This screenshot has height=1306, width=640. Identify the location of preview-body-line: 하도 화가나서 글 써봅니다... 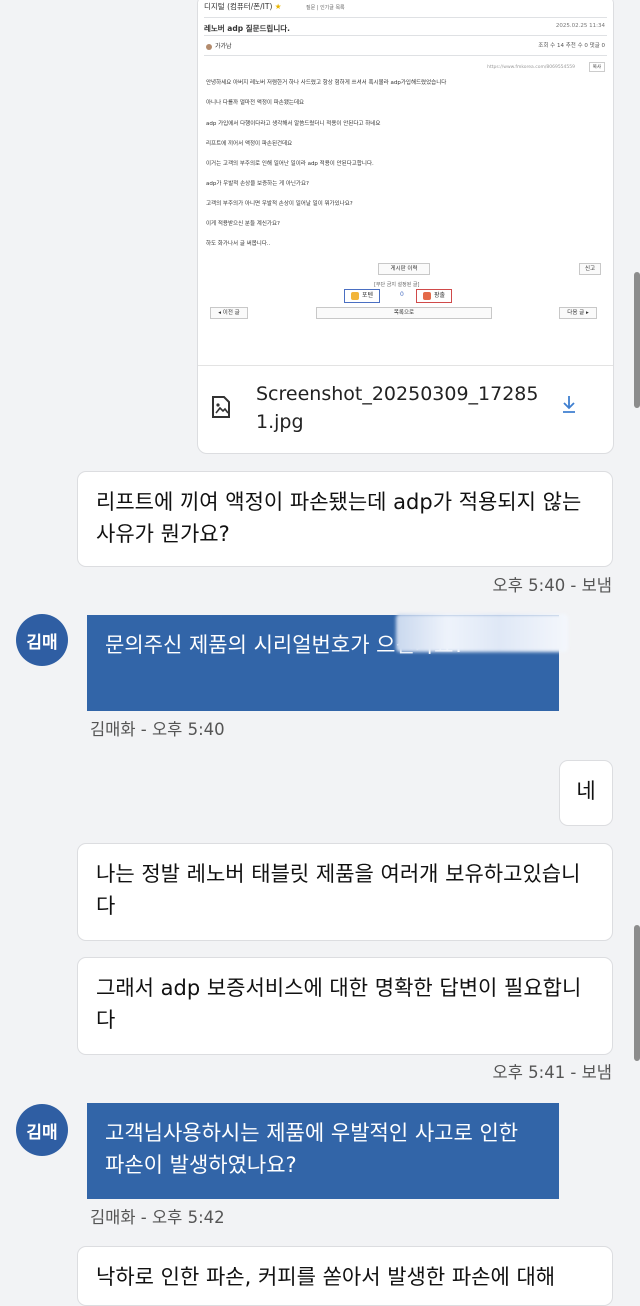
(238, 244).